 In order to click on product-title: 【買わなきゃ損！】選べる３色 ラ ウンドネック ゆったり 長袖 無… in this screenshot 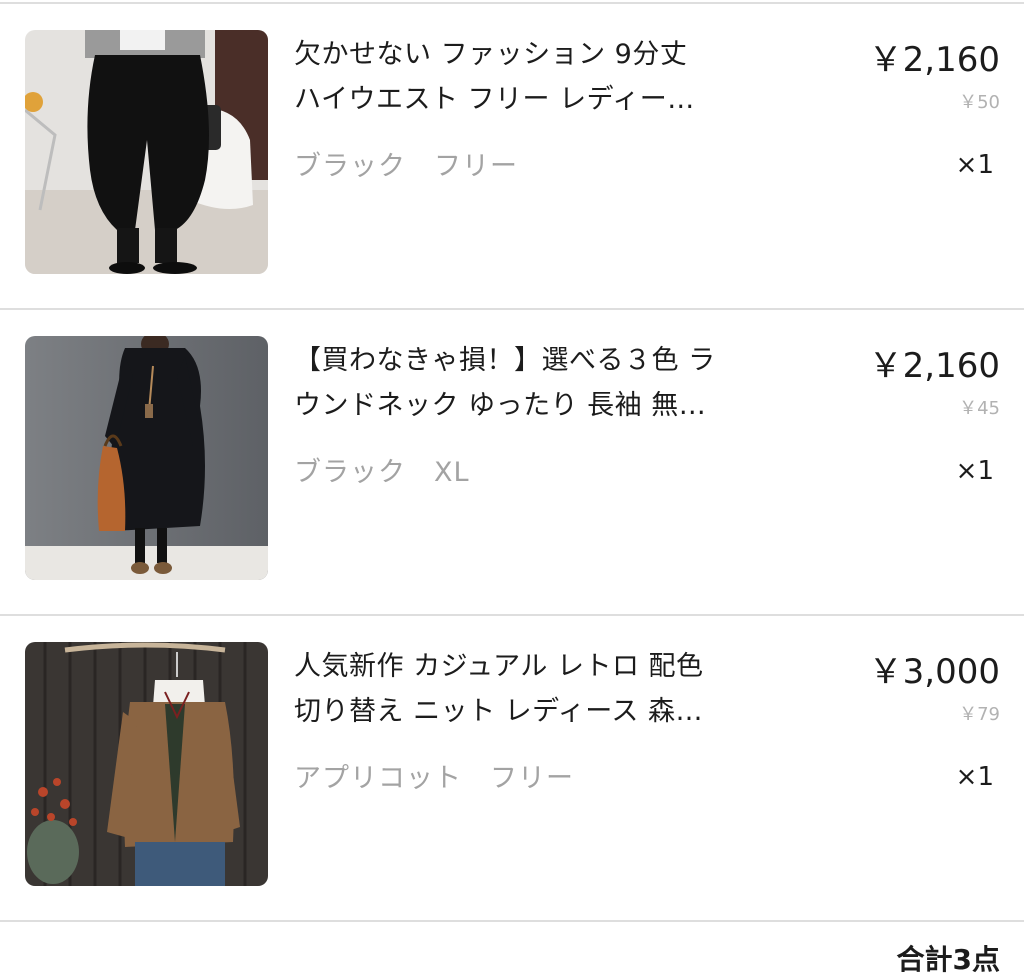, I will do `click(529, 383)`.